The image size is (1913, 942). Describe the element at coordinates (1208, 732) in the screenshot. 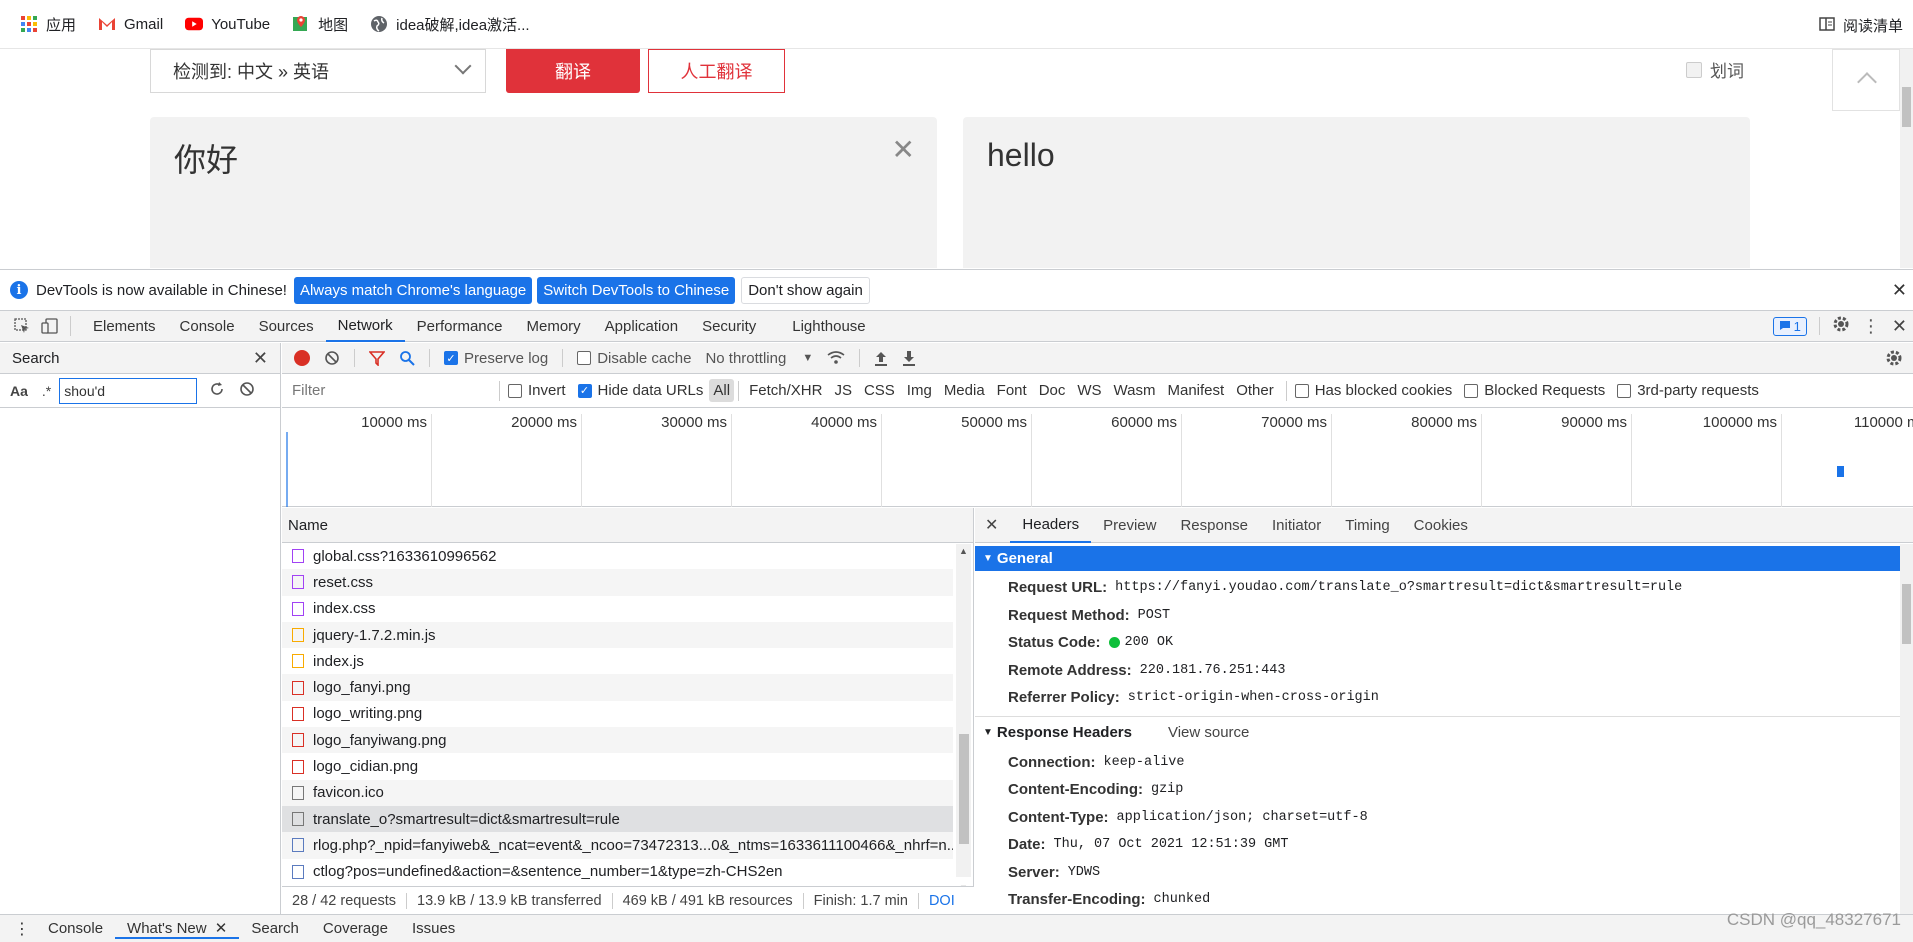

I see `view-source-link: View source` at that location.